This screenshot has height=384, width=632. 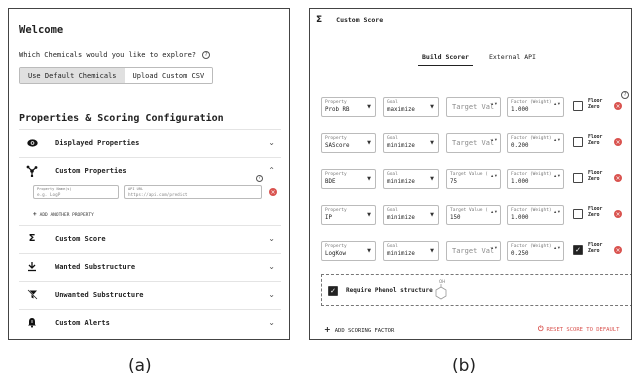 I want to click on tab-external-api: External API, so click(x=512, y=59).